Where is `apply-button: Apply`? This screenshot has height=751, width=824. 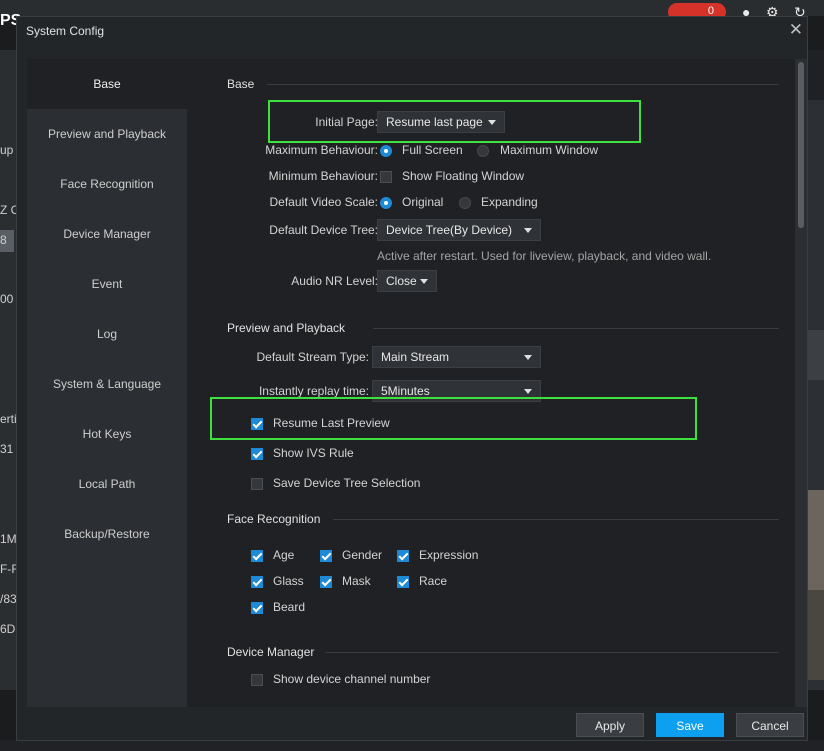 apply-button: Apply is located at coordinates (610, 725).